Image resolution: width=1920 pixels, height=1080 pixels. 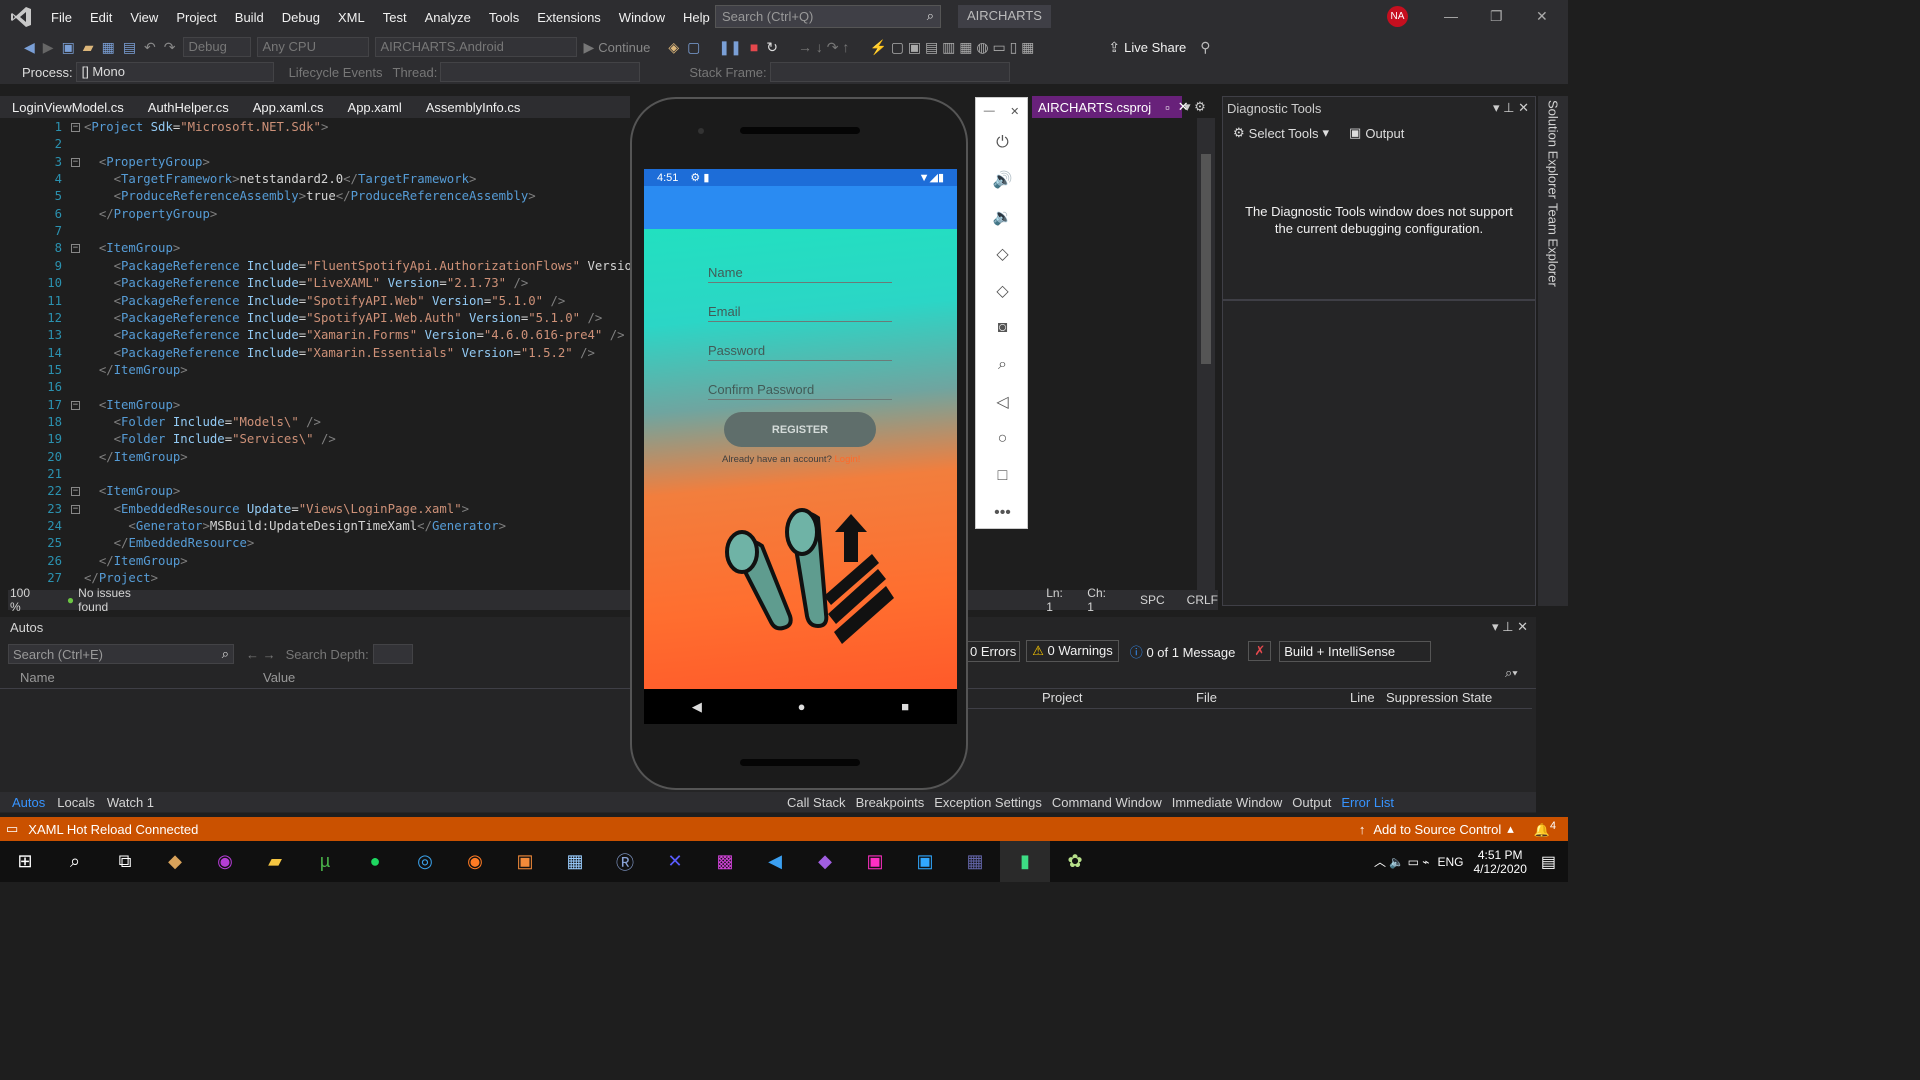 I want to click on utorrent-icon: µ, so click(x=325, y=861).